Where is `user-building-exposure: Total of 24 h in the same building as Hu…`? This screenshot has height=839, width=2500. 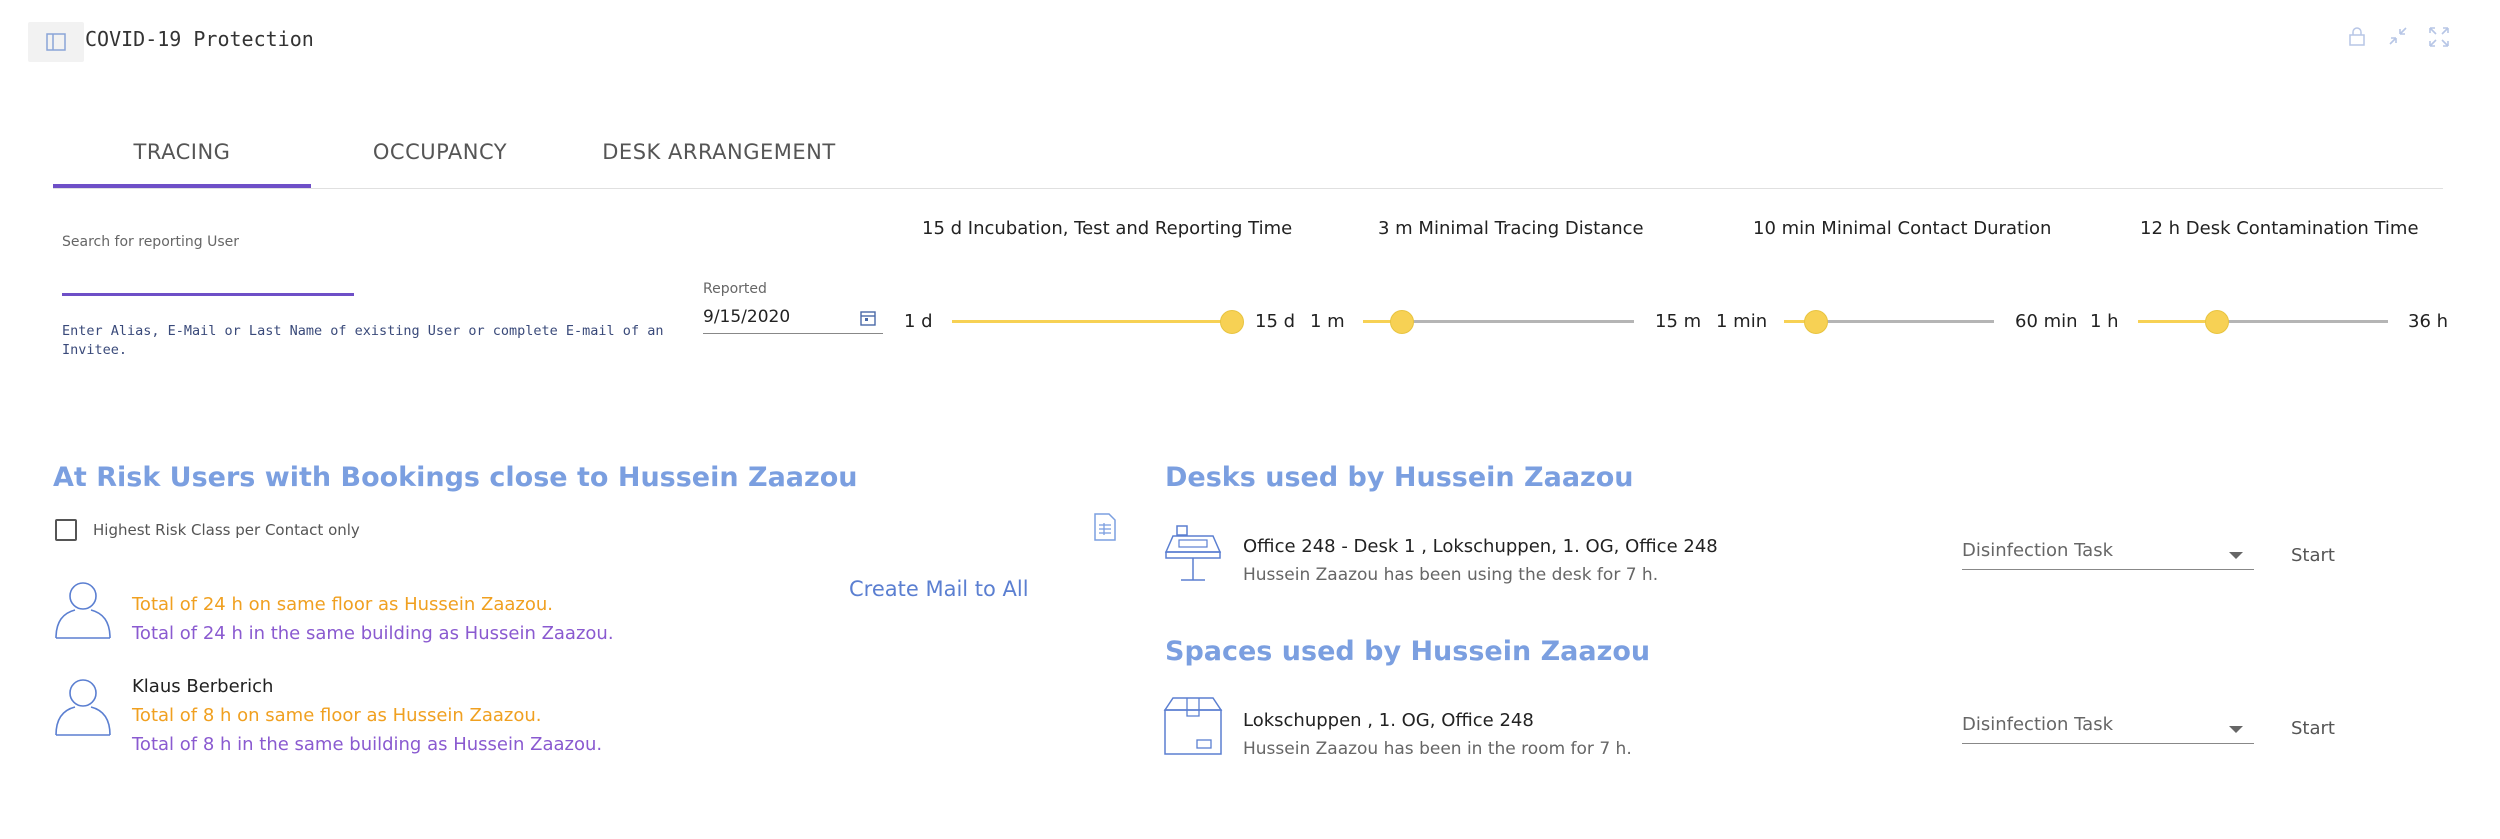 user-building-exposure: Total of 24 h in the same building as Hu… is located at coordinates (373, 633).